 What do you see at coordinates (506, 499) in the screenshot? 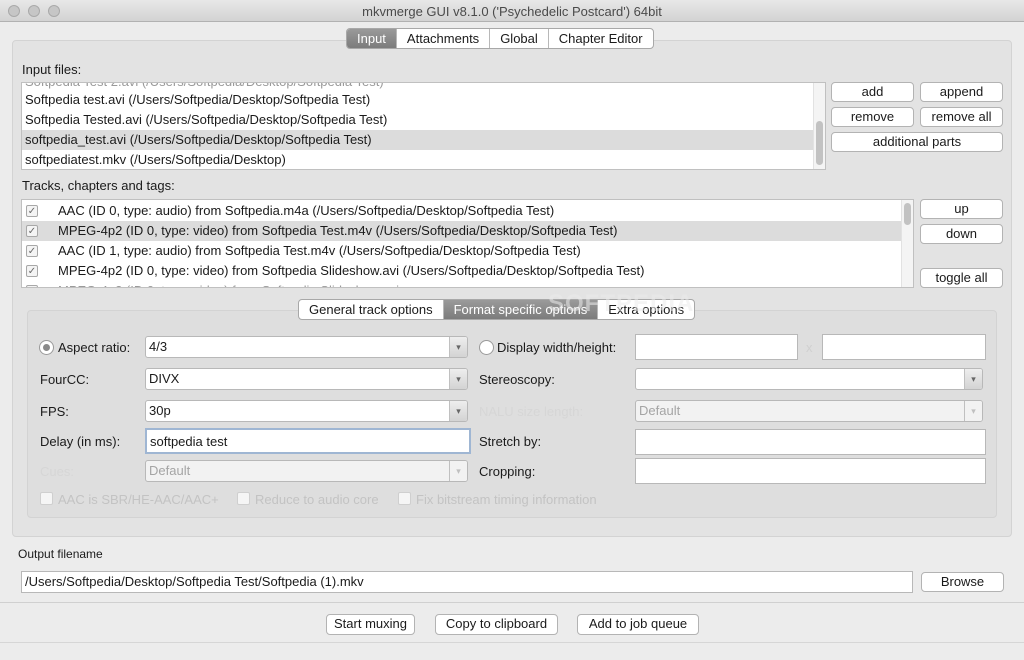
I see `fix-bitstream-label: Fix bitstream timing information` at bounding box center [506, 499].